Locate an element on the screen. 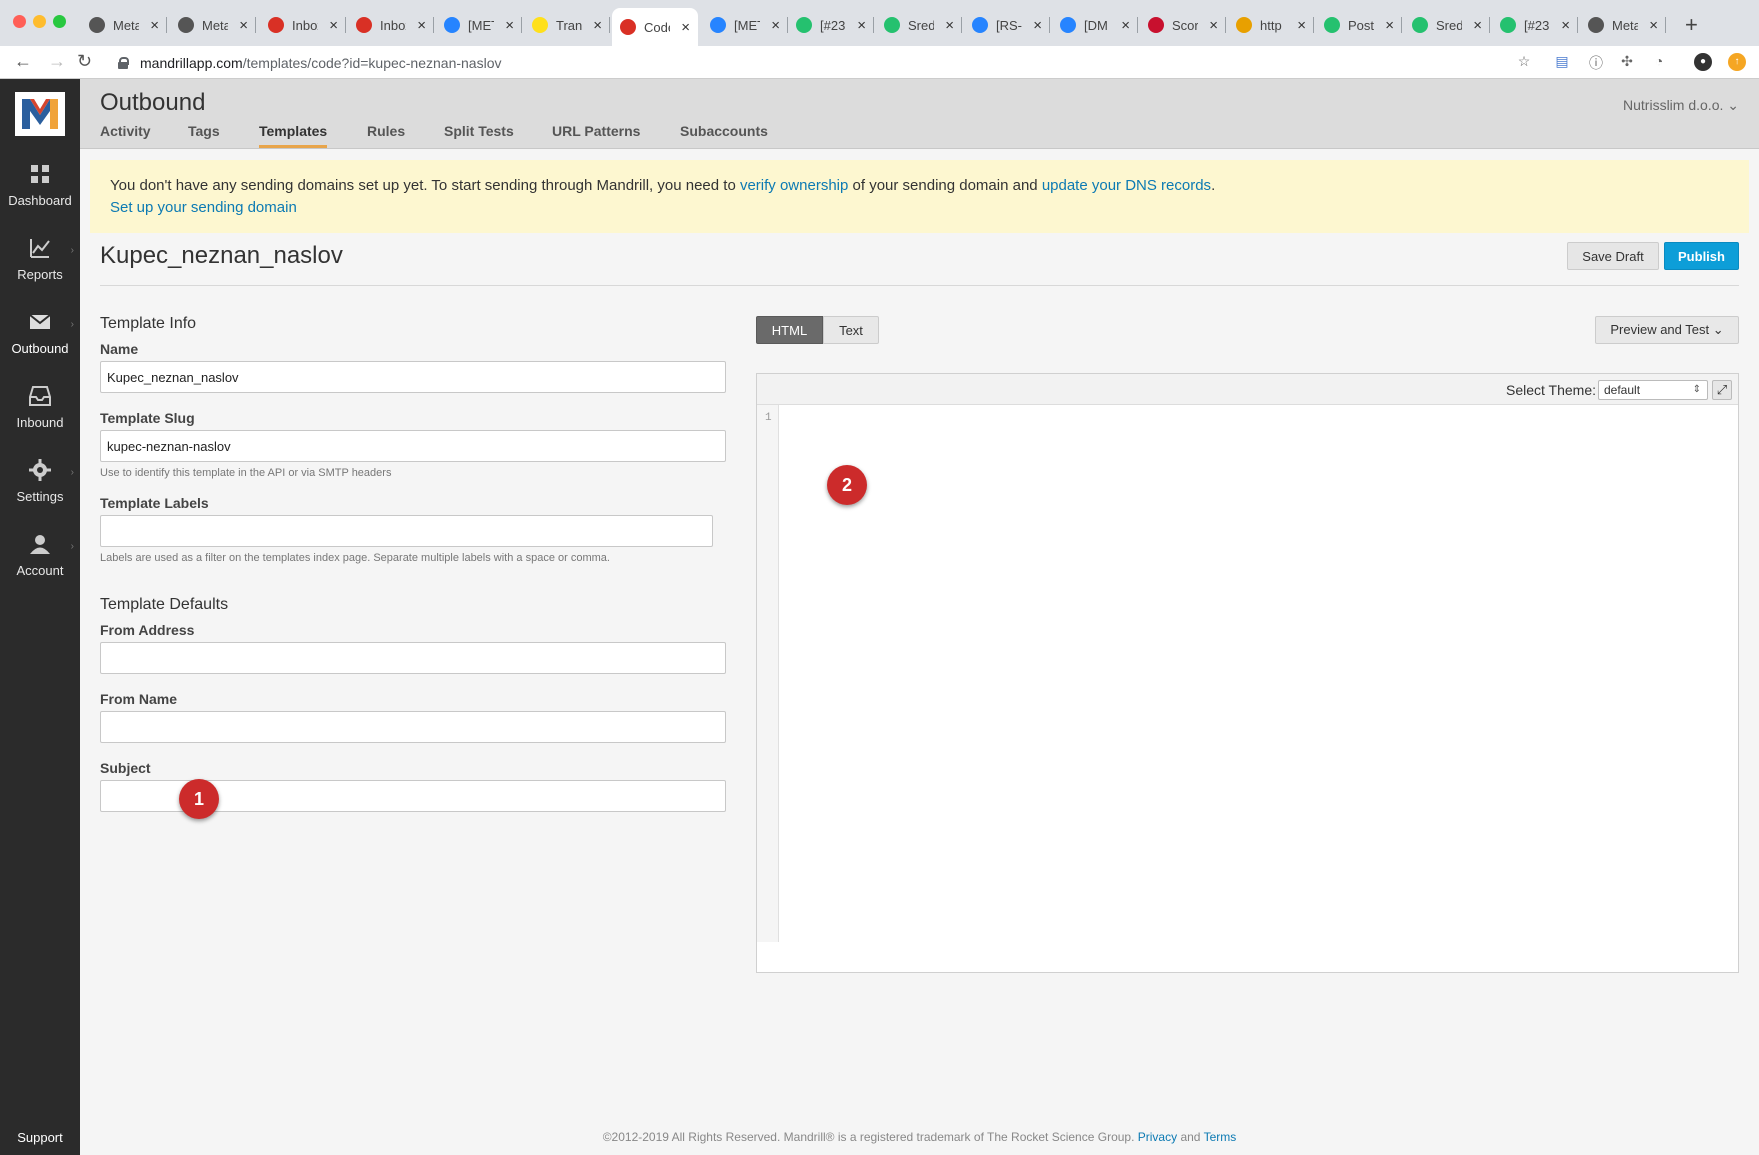 This screenshot has width=1759, height=1155. update-dns-link: update your DNS records is located at coordinates (1126, 185).